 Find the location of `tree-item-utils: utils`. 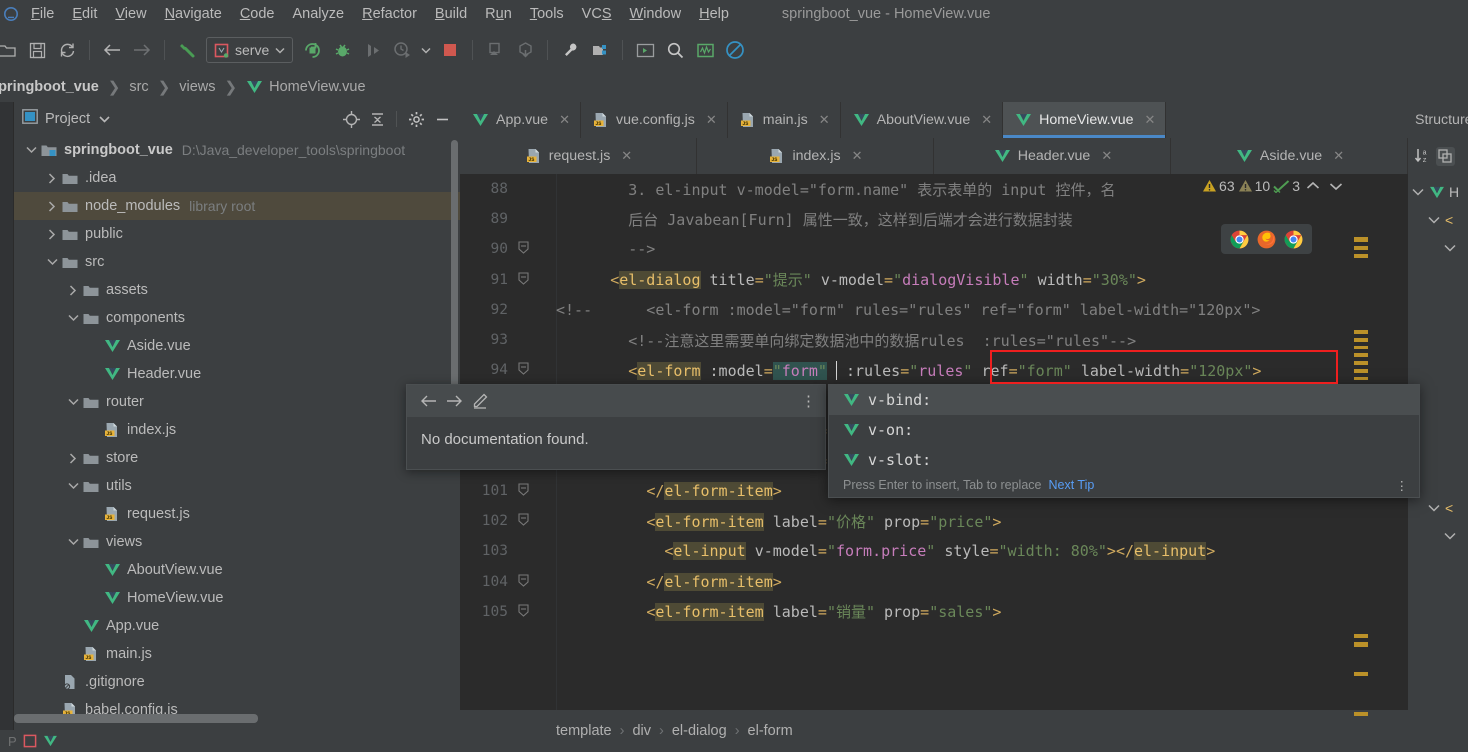

tree-item-utils: utils is located at coordinates (237, 486).